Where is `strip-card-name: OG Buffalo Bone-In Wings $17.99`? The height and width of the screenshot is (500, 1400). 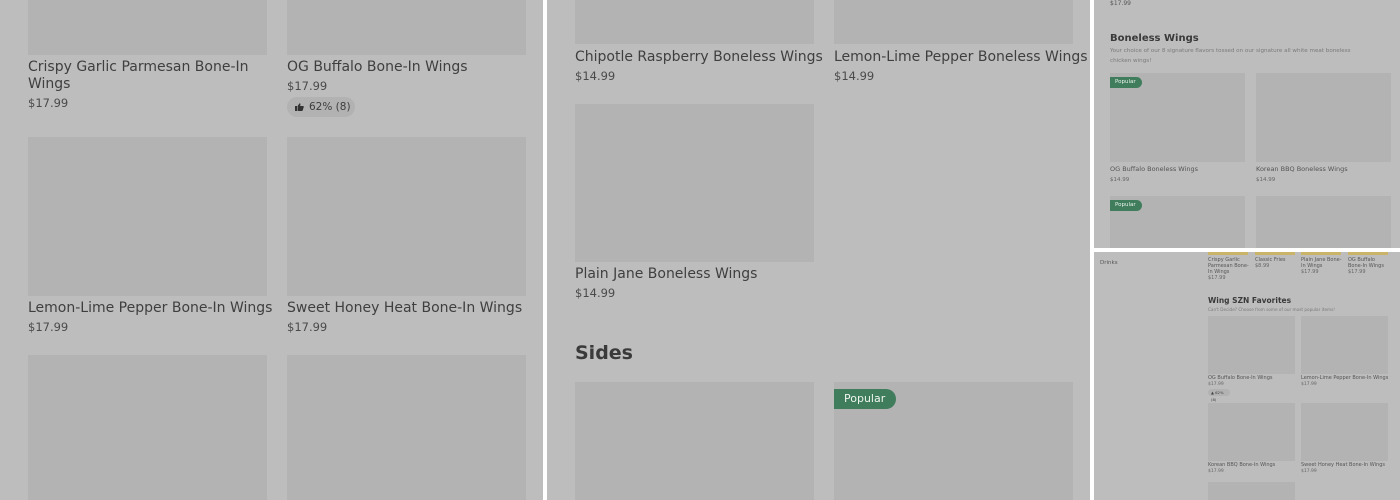
strip-card-name: OG Buffalo Bone-In Wings $17.99 is located at coordinates (1366, 266).